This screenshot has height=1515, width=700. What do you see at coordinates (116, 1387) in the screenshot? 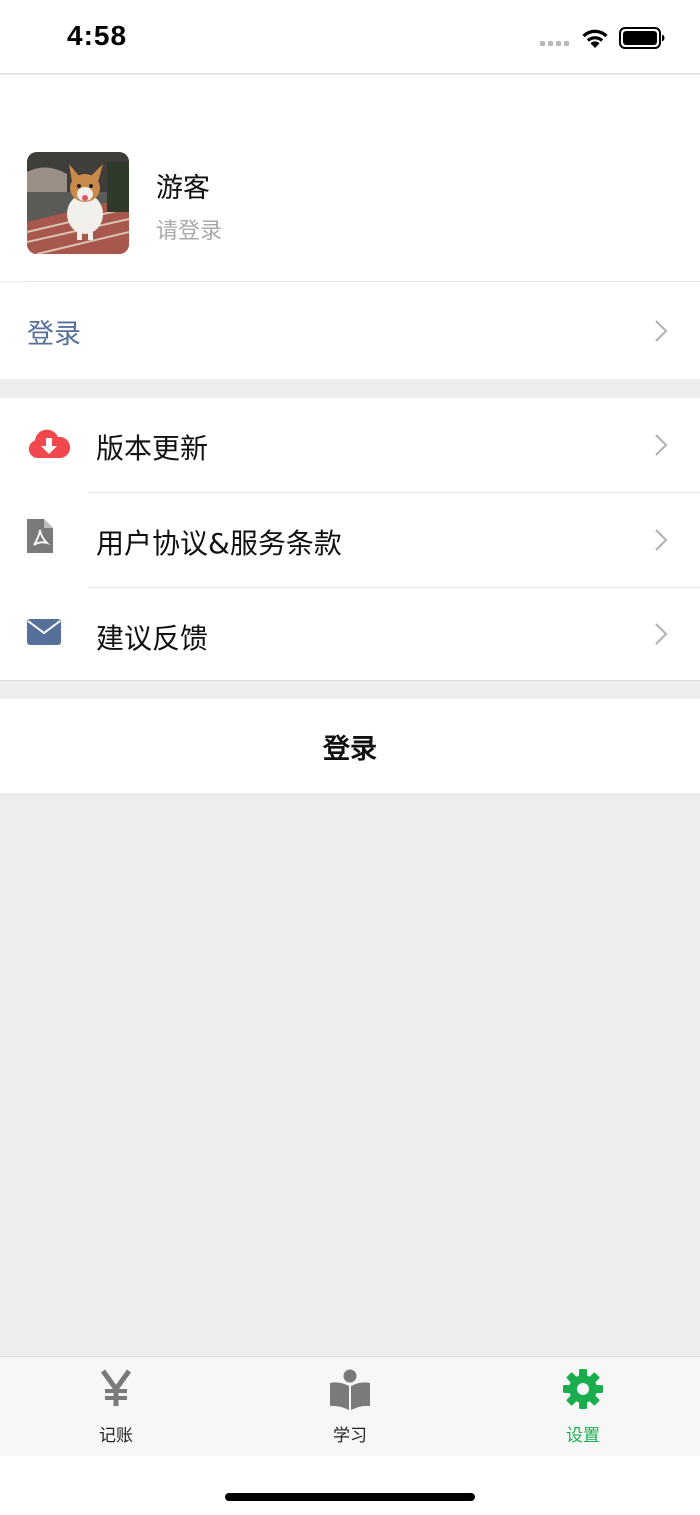
I see `yen-icon` at bounding box center [116, 1387].